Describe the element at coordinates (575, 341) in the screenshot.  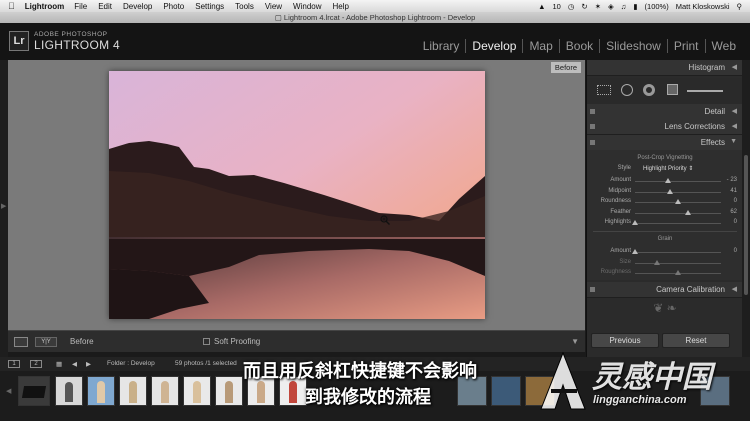
I see `toolbar-menu-arrow-icon: ▼` at that location.